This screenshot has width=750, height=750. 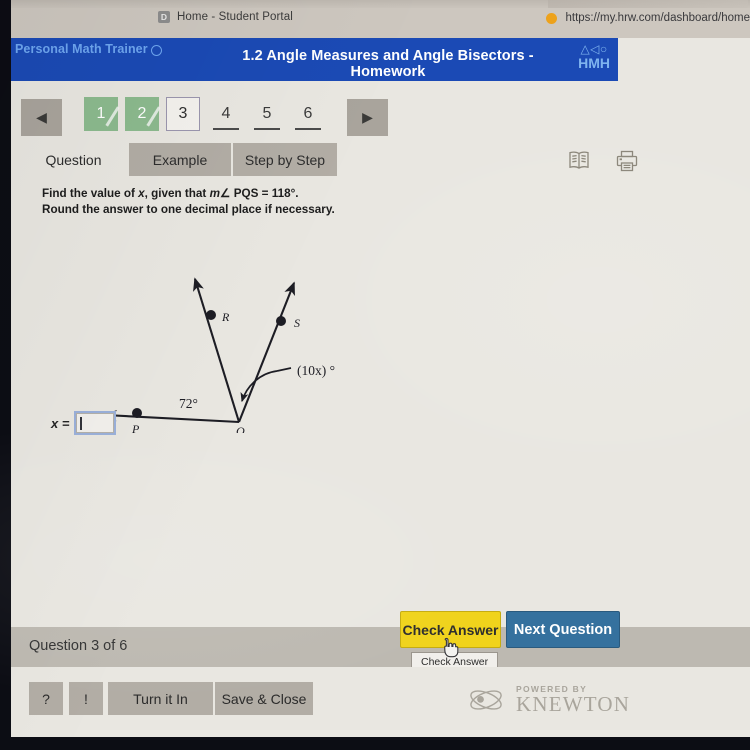 I want to click on point-label-Q: Q, so click(x=240, y=428).